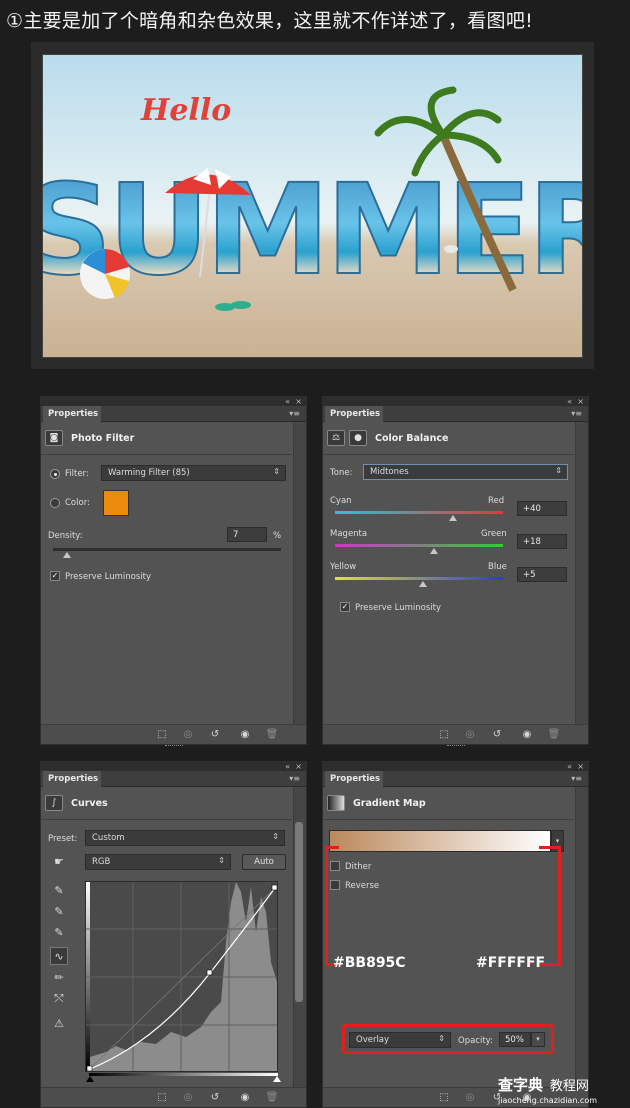  I want to click on density-slider-track, so click(167, 549).